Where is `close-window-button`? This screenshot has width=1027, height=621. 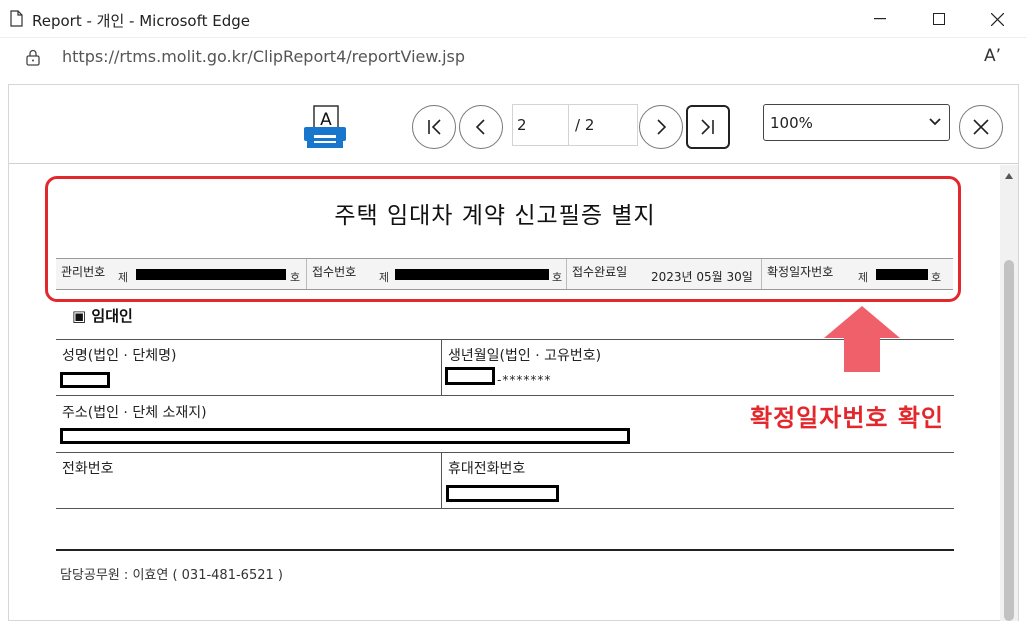 close-window-button is located at coordinates (997, 19).